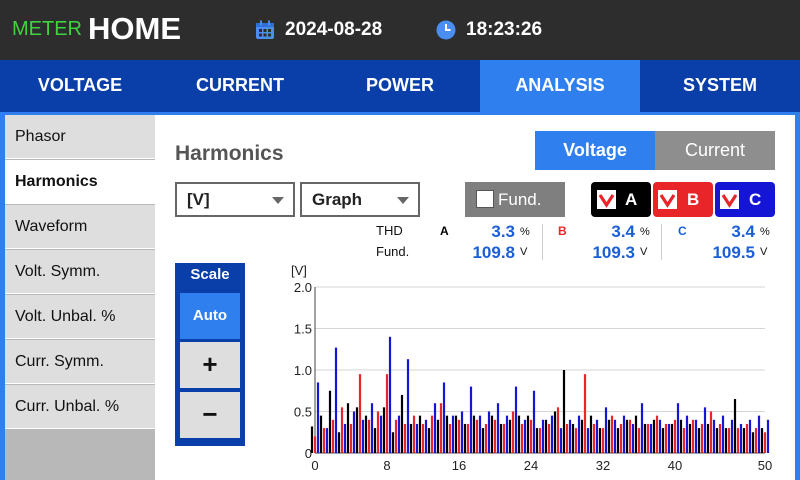  I want to click on phase-b-label: B, so click(562, 231).